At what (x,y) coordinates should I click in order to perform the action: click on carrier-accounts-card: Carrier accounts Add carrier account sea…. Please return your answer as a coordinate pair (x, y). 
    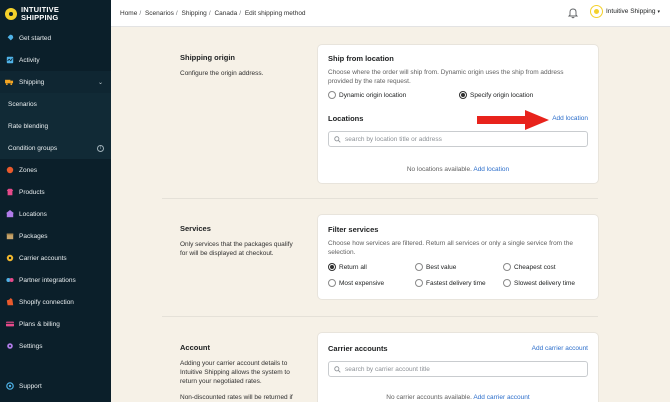
    Looking at the image, I should click on (458, 367).